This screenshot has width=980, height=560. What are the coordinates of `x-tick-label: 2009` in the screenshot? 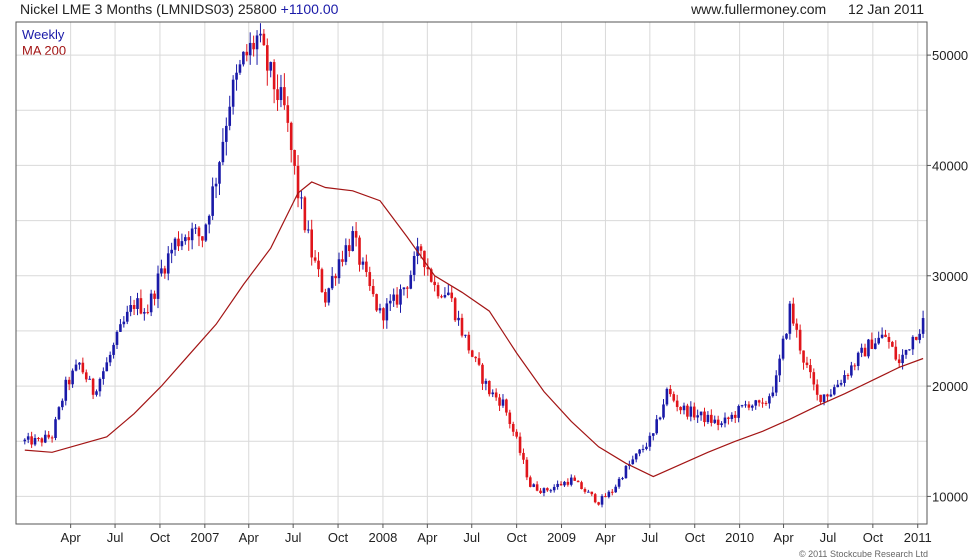 It's located at (561, 537).